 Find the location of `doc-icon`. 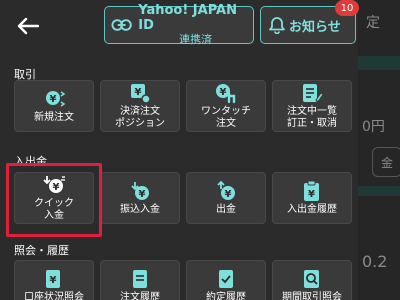

doc-icon is located at coordinates (140, 279).